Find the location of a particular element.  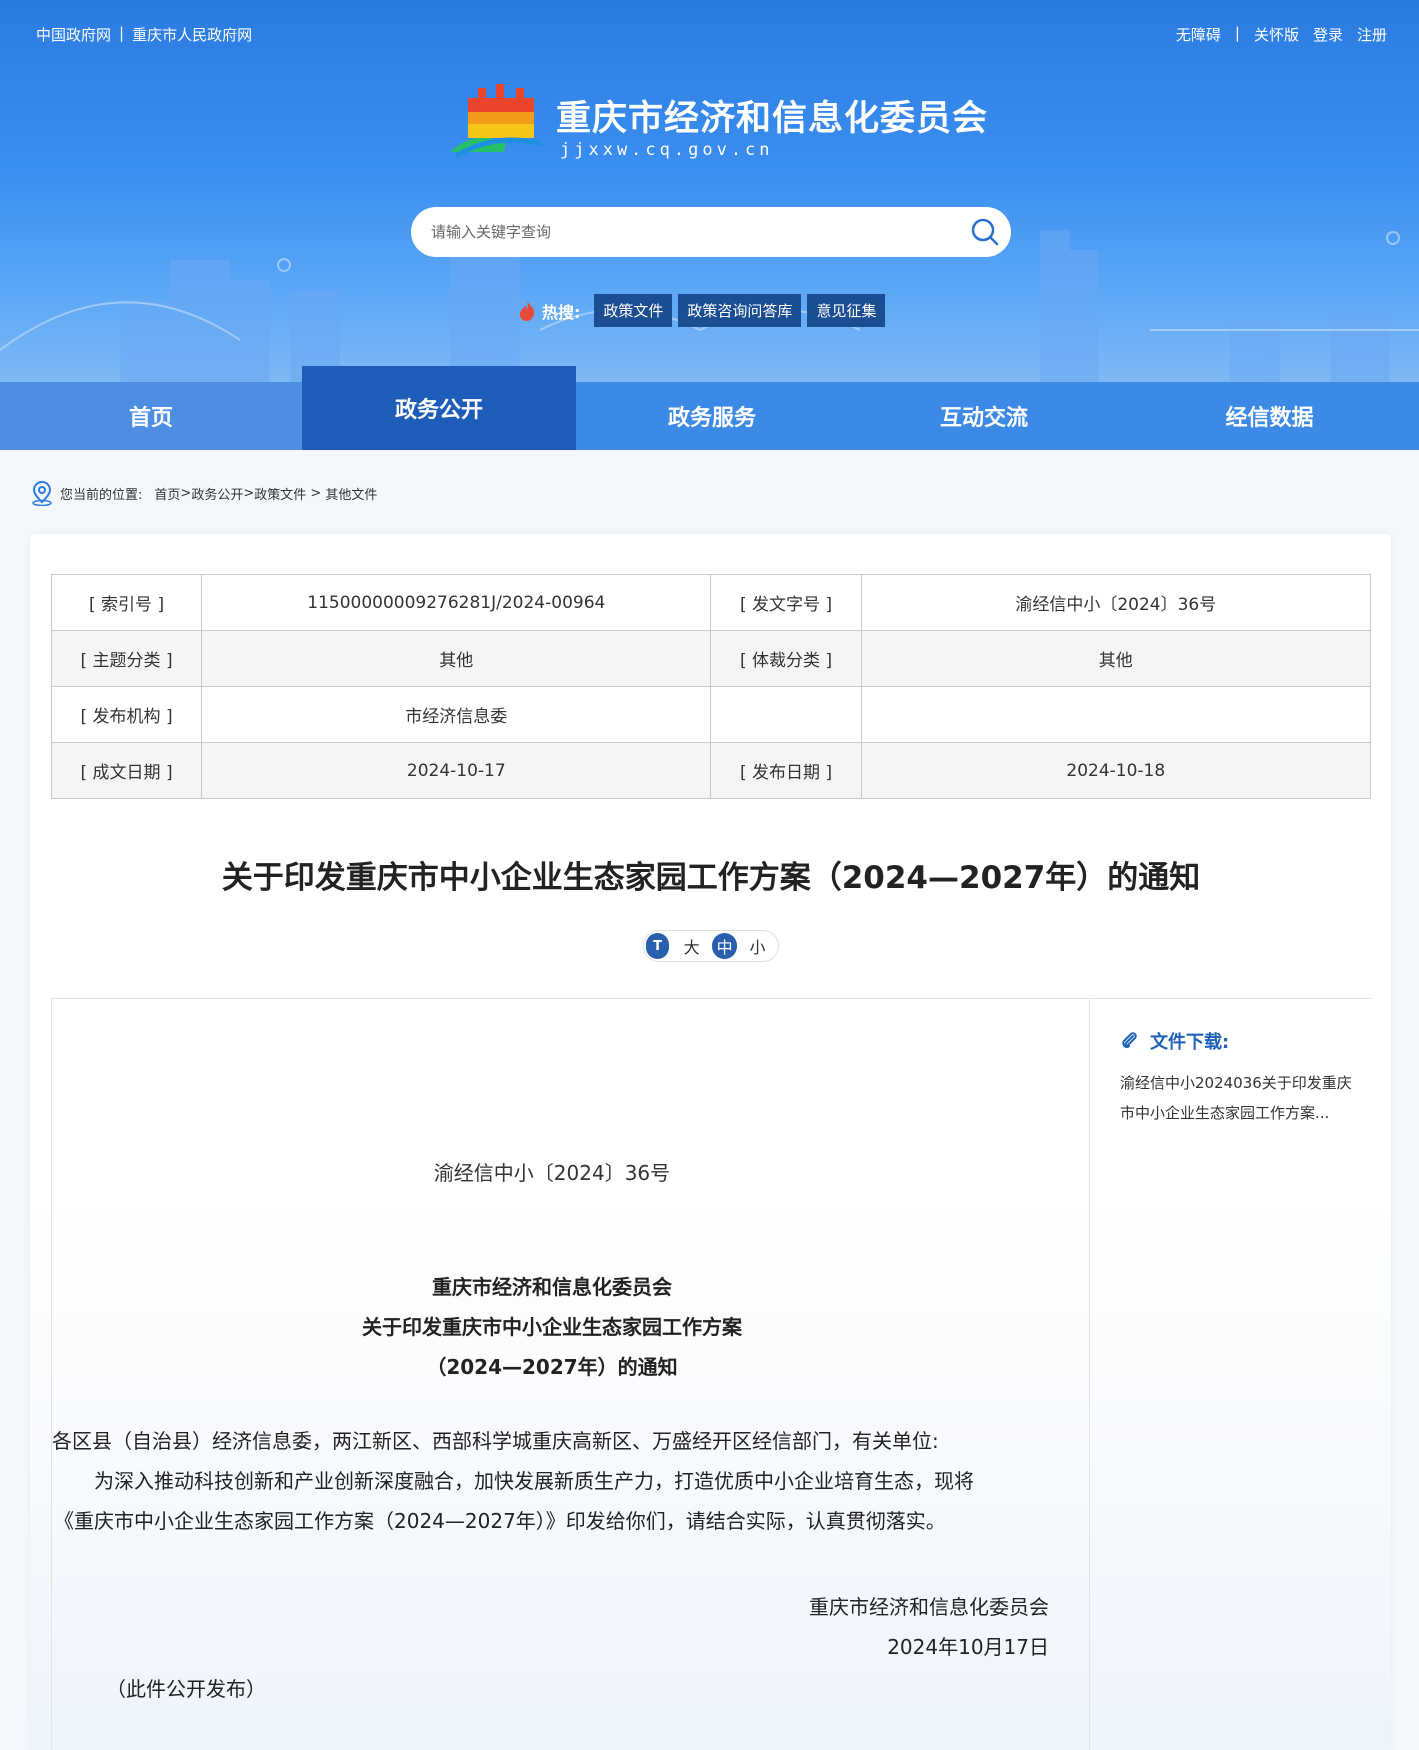

paperclip-icon is located at coordinates (1129, 1040).